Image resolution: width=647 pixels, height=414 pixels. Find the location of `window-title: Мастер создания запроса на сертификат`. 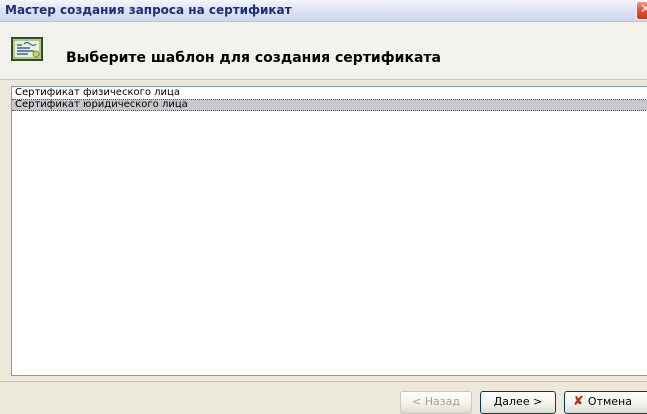

window-title: Мастер создания запроса на сертификат is located at coordinates (148, 10).